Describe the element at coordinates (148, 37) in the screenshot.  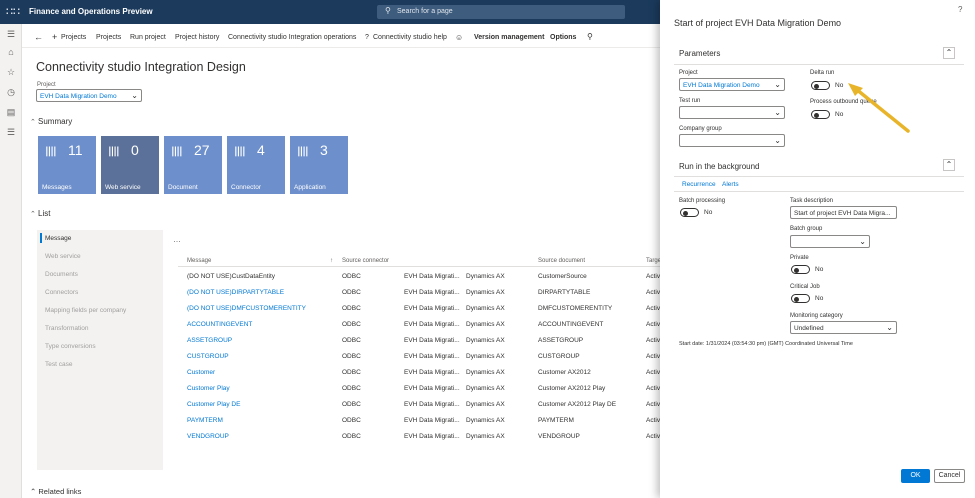
I see `run-project-button: Run project` at that location.